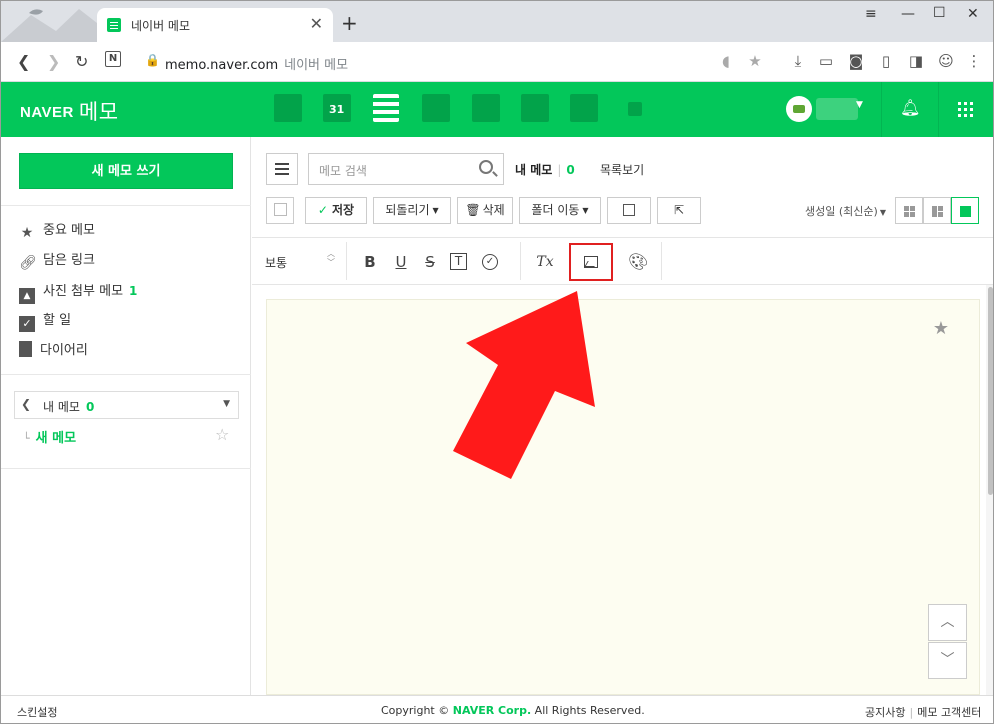 Image resolution: width=994 pixels, height=724 pixels. I want to click on tab-close-icon: ✕, so click(316, 23).